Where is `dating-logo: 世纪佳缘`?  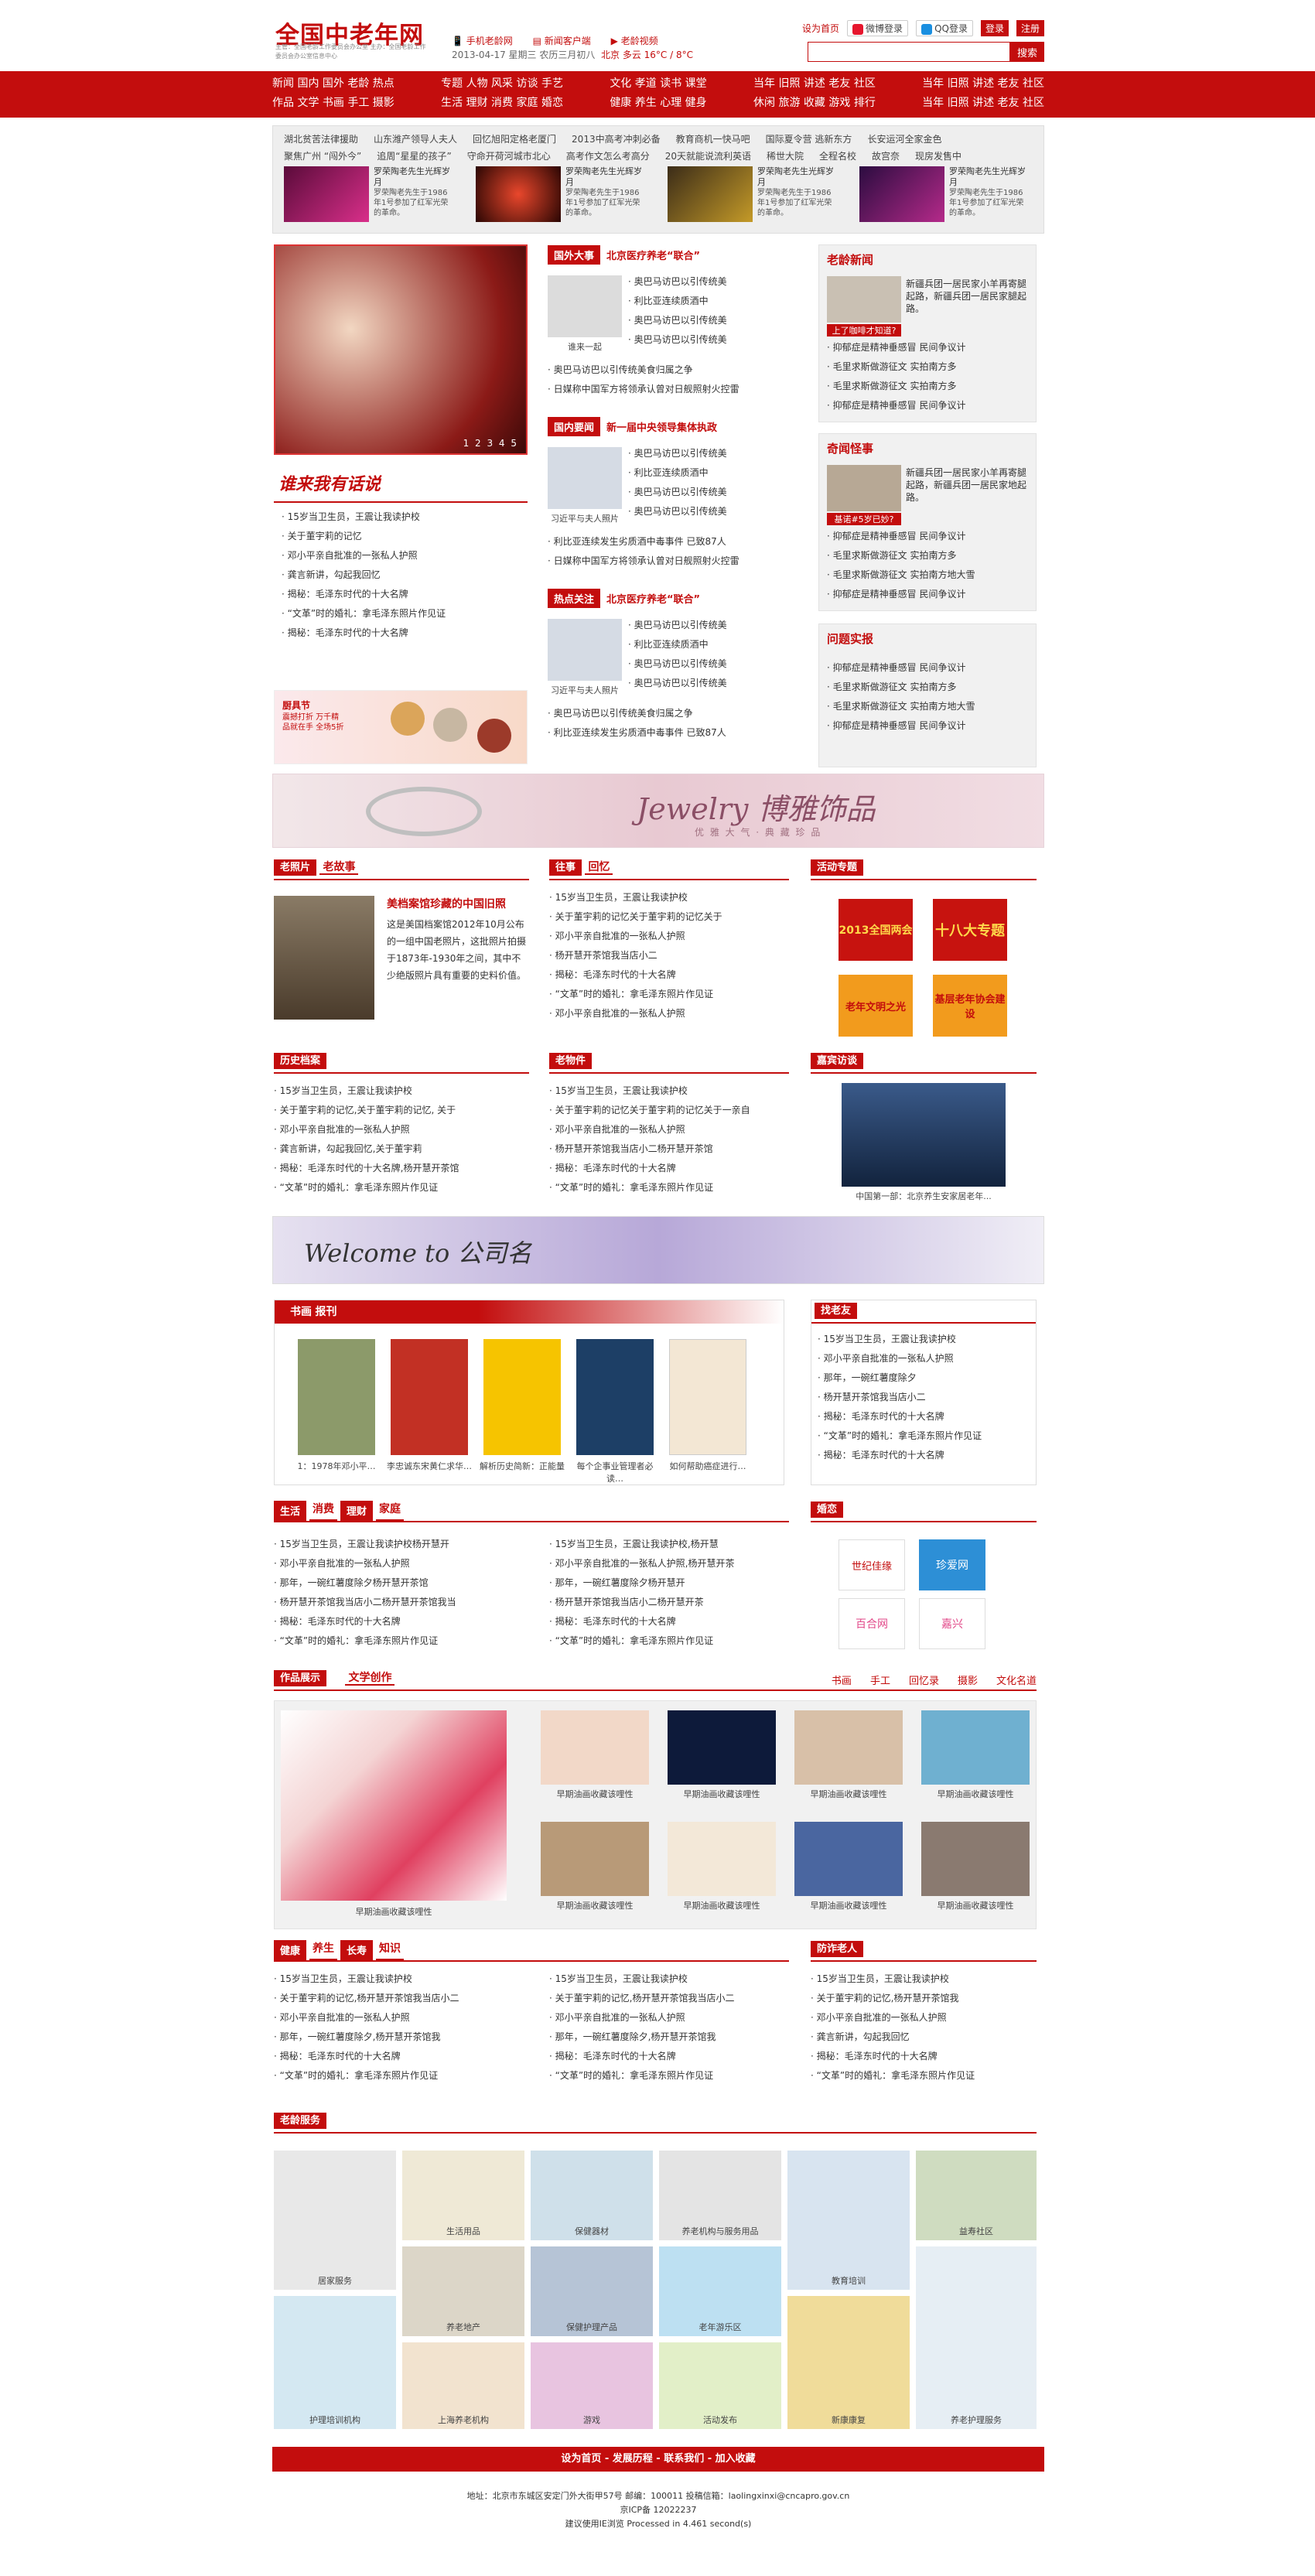 dating-logo: 世纪佳缘 is located at coordinates (872, 1564).